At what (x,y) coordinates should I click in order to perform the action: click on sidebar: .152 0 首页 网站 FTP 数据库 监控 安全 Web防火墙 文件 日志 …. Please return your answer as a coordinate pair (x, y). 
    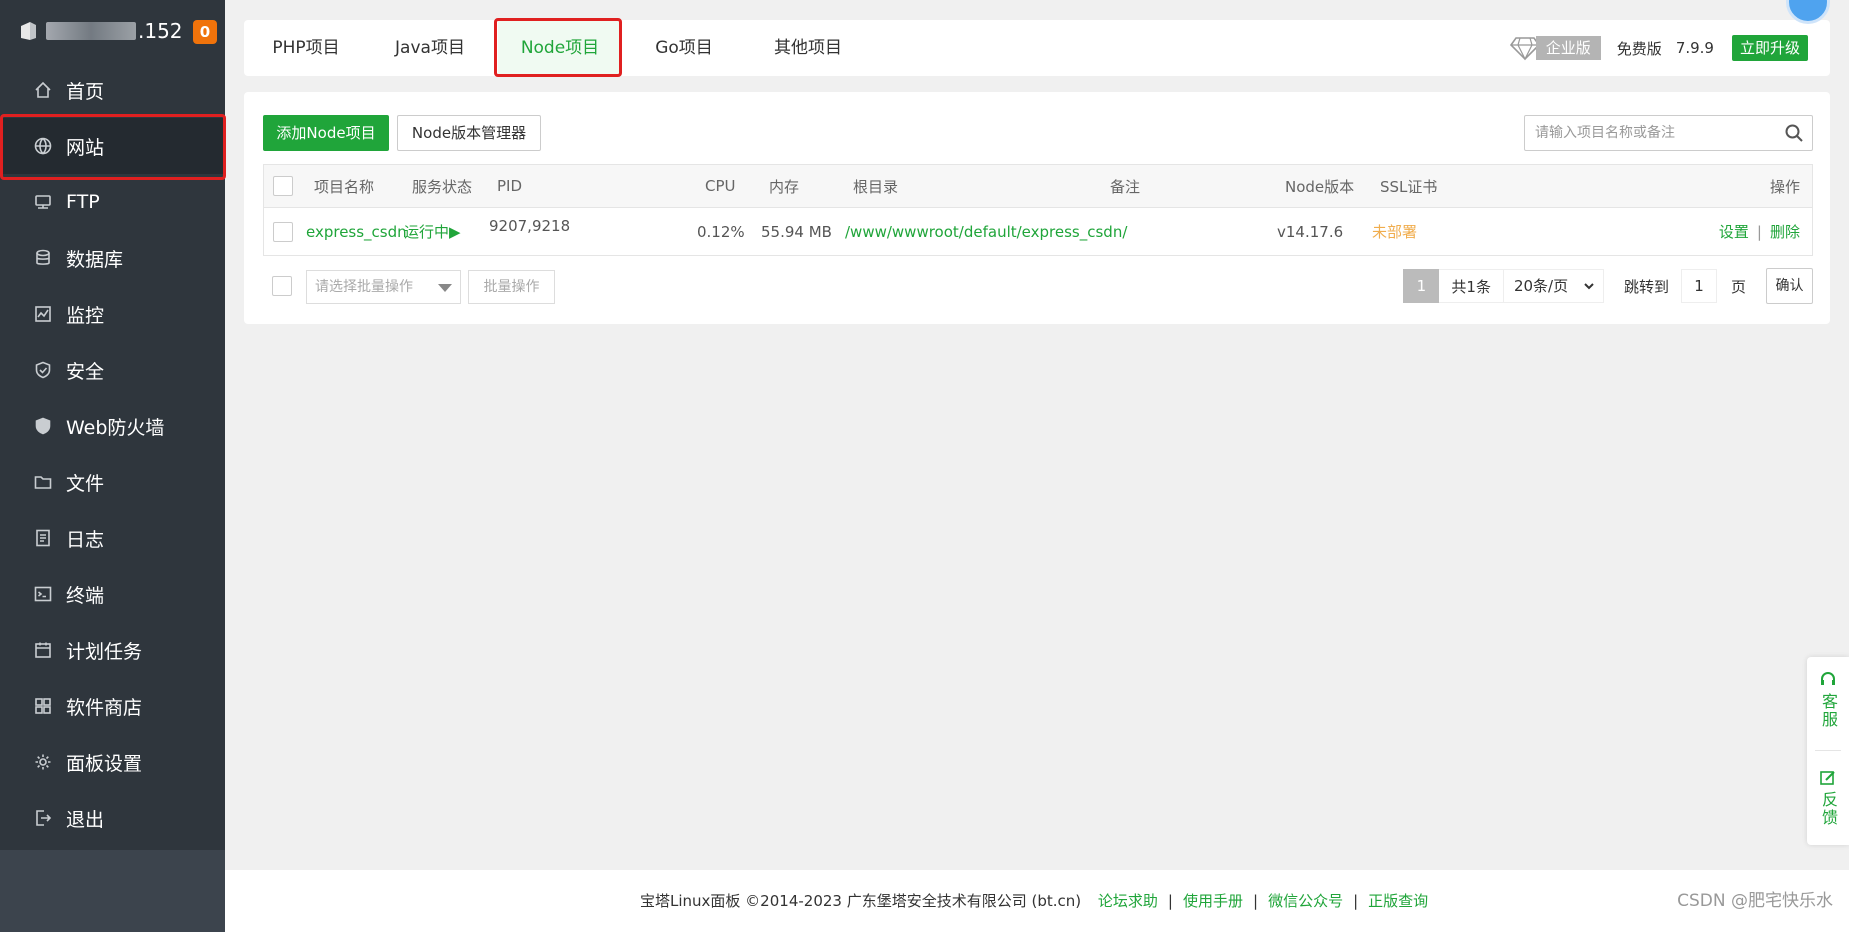
    Looking at the image, I should click on (112, 466).